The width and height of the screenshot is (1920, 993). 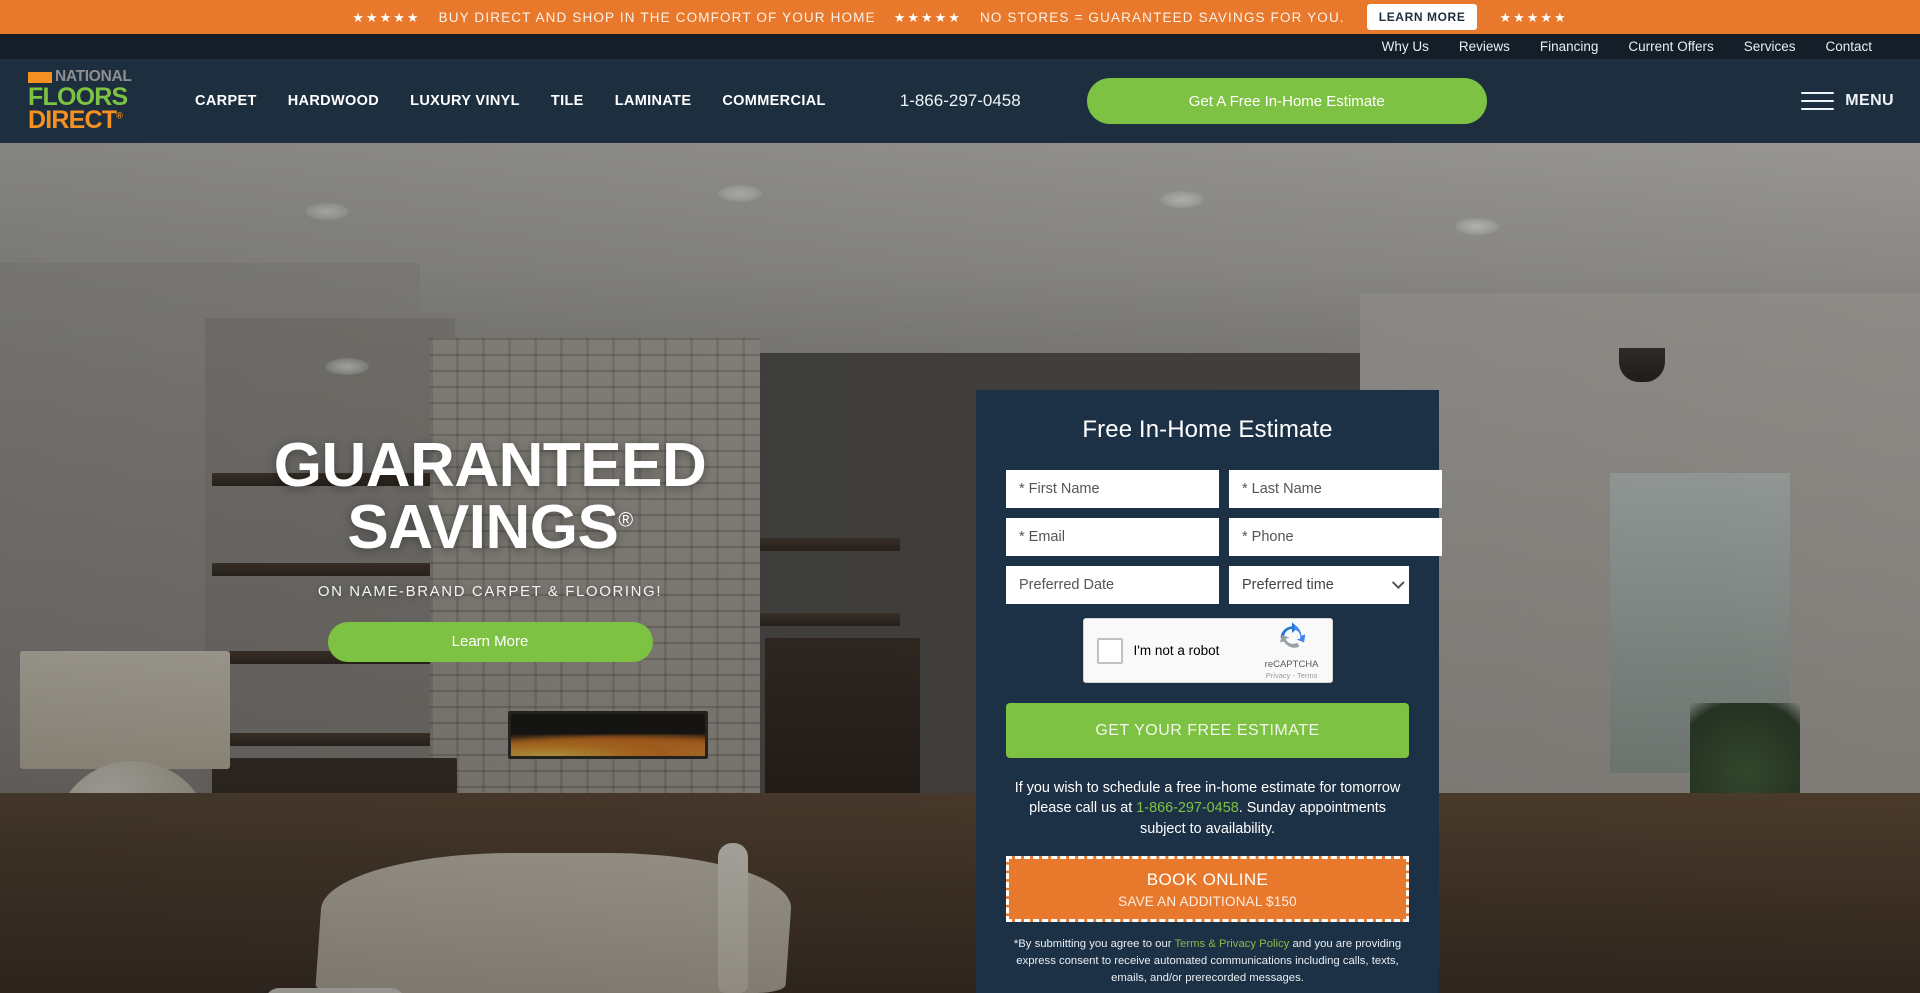 What do you see at coordinates (1405, 46) in the screenshot?
I see `util-nav-why-us: Why Us` at bounding box center [1405, 46].